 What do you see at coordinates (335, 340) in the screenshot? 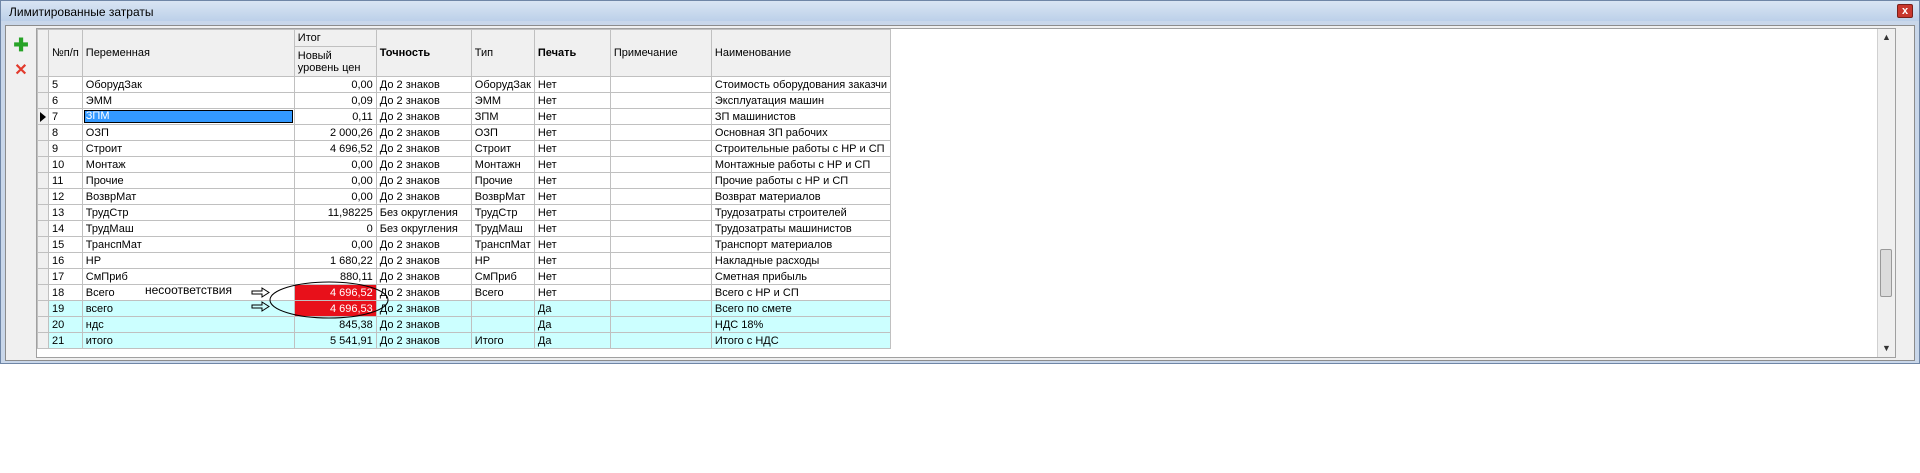
I see `cell-value: 5 541,91` at bounding box center [335, 340].